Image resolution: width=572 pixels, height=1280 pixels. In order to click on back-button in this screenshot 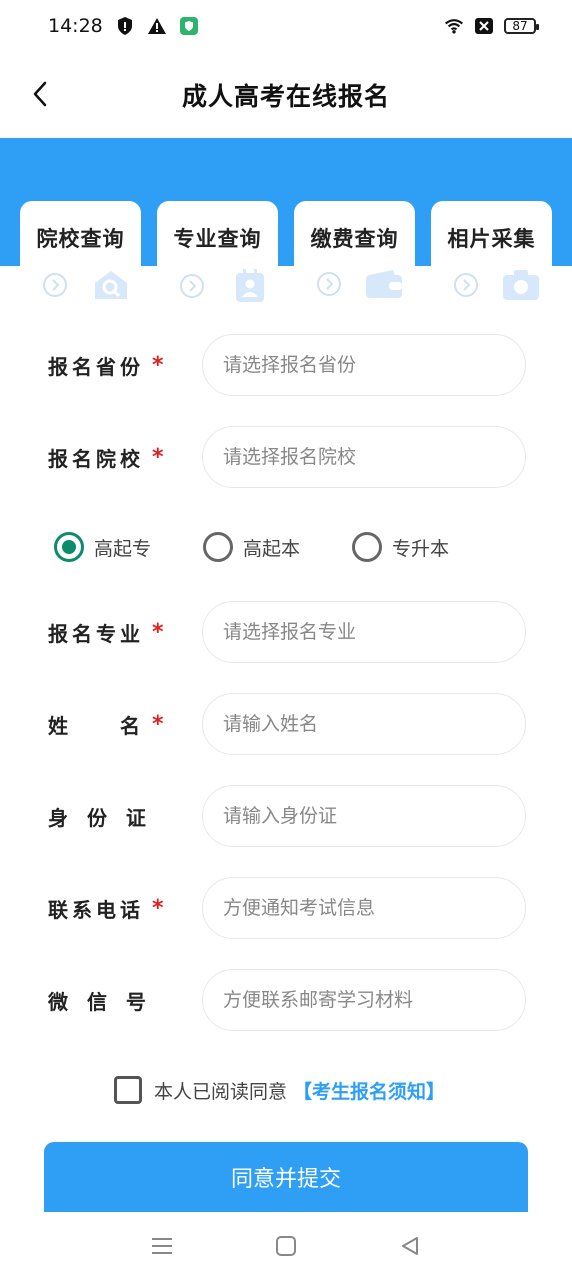, I will do `click(40, 94)`.